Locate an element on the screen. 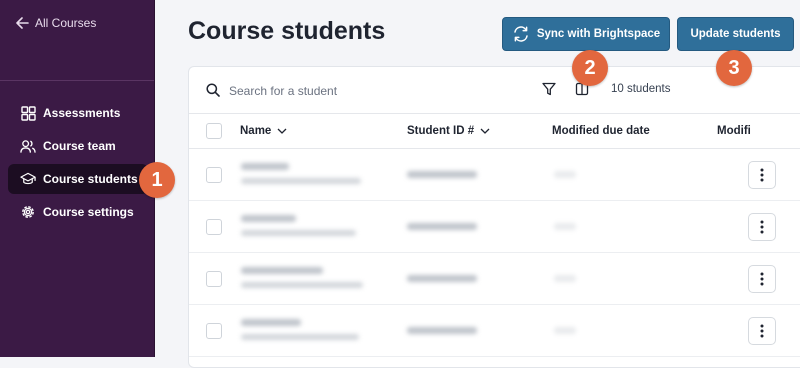  page-title: Course students is located at coordinates (287, 31).